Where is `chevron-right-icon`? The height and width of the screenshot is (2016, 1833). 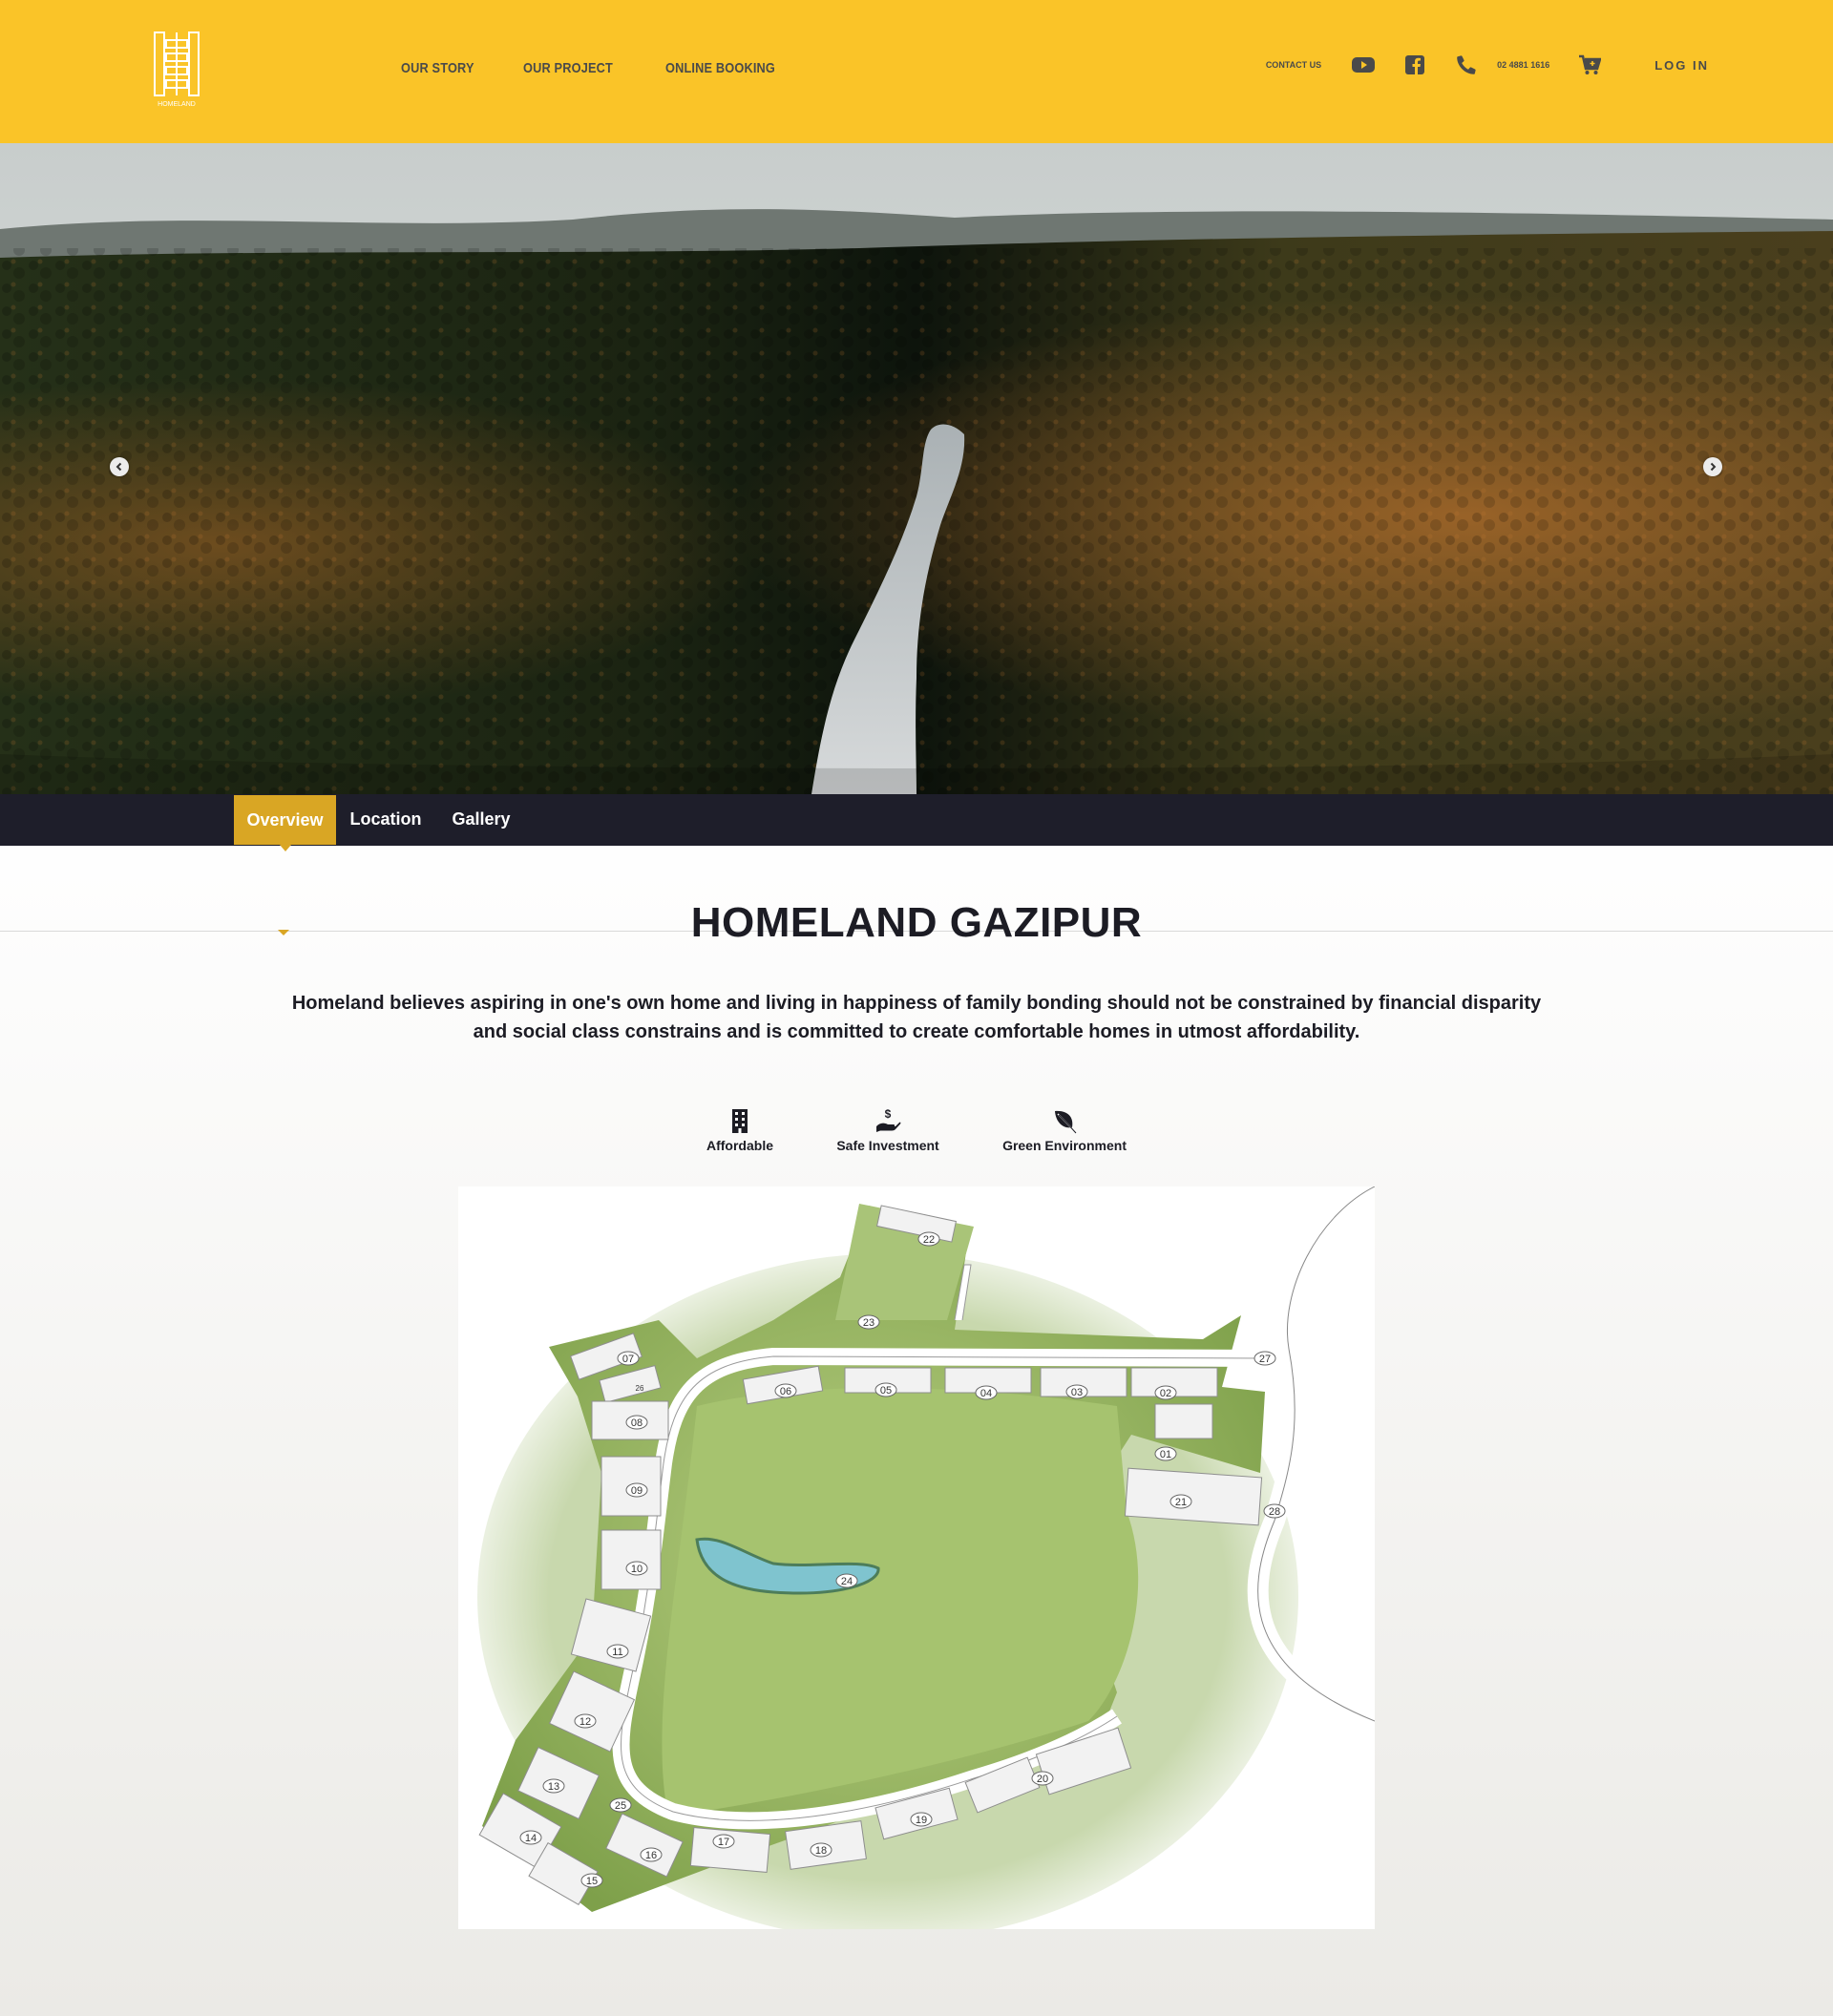
chevron-right-icon is located at coordinates (1714, 467).